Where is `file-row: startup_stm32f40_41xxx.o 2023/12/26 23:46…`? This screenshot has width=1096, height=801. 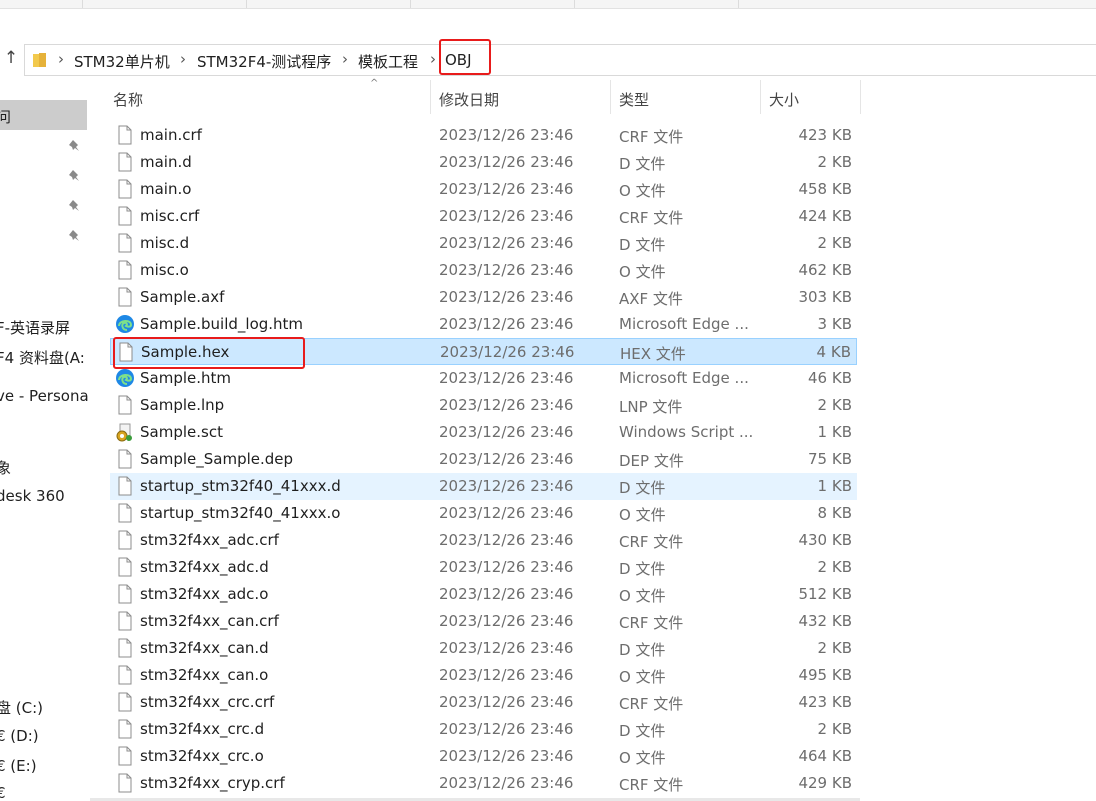
file-row: startup_stm32f40_41xxx.o 2023/12/26 23:46… is located at coordinates (483, 513).